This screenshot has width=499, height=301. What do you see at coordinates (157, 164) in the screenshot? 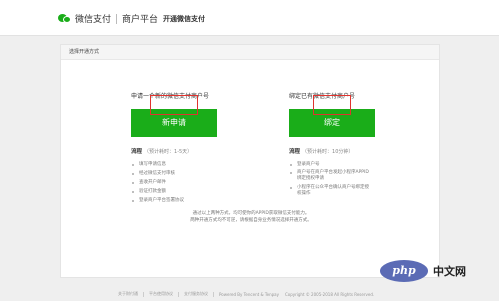
I see `list-item: 填写申请信息` at bounding box center [157, 164].